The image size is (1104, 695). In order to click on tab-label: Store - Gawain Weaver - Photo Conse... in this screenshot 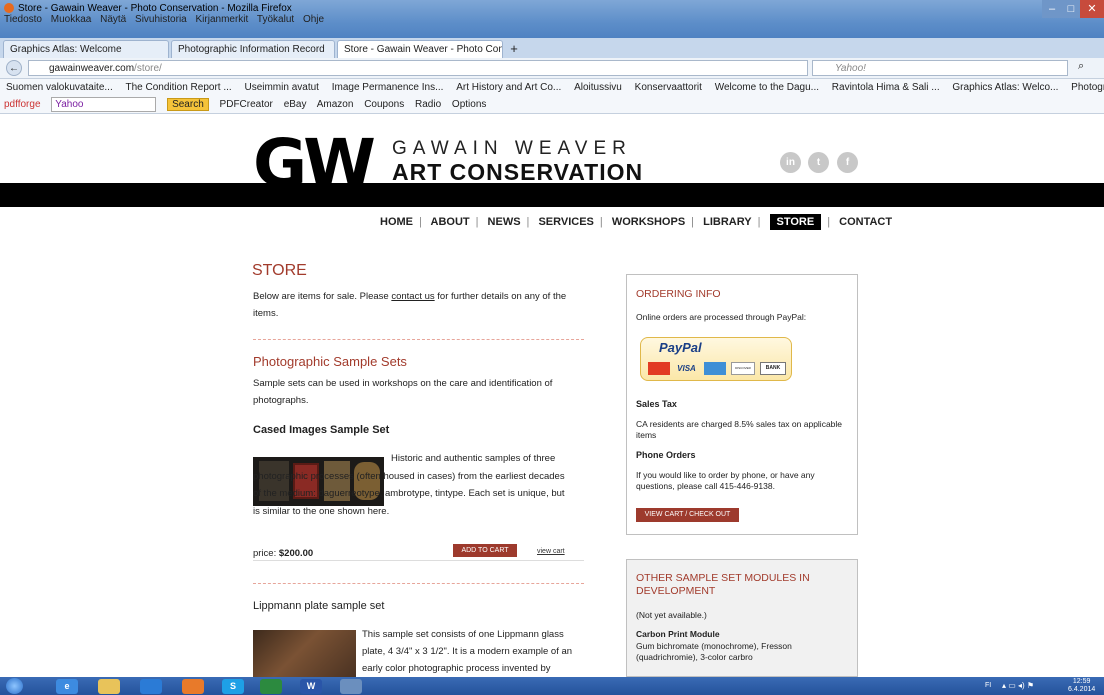, I will do `click(423, 49)`.